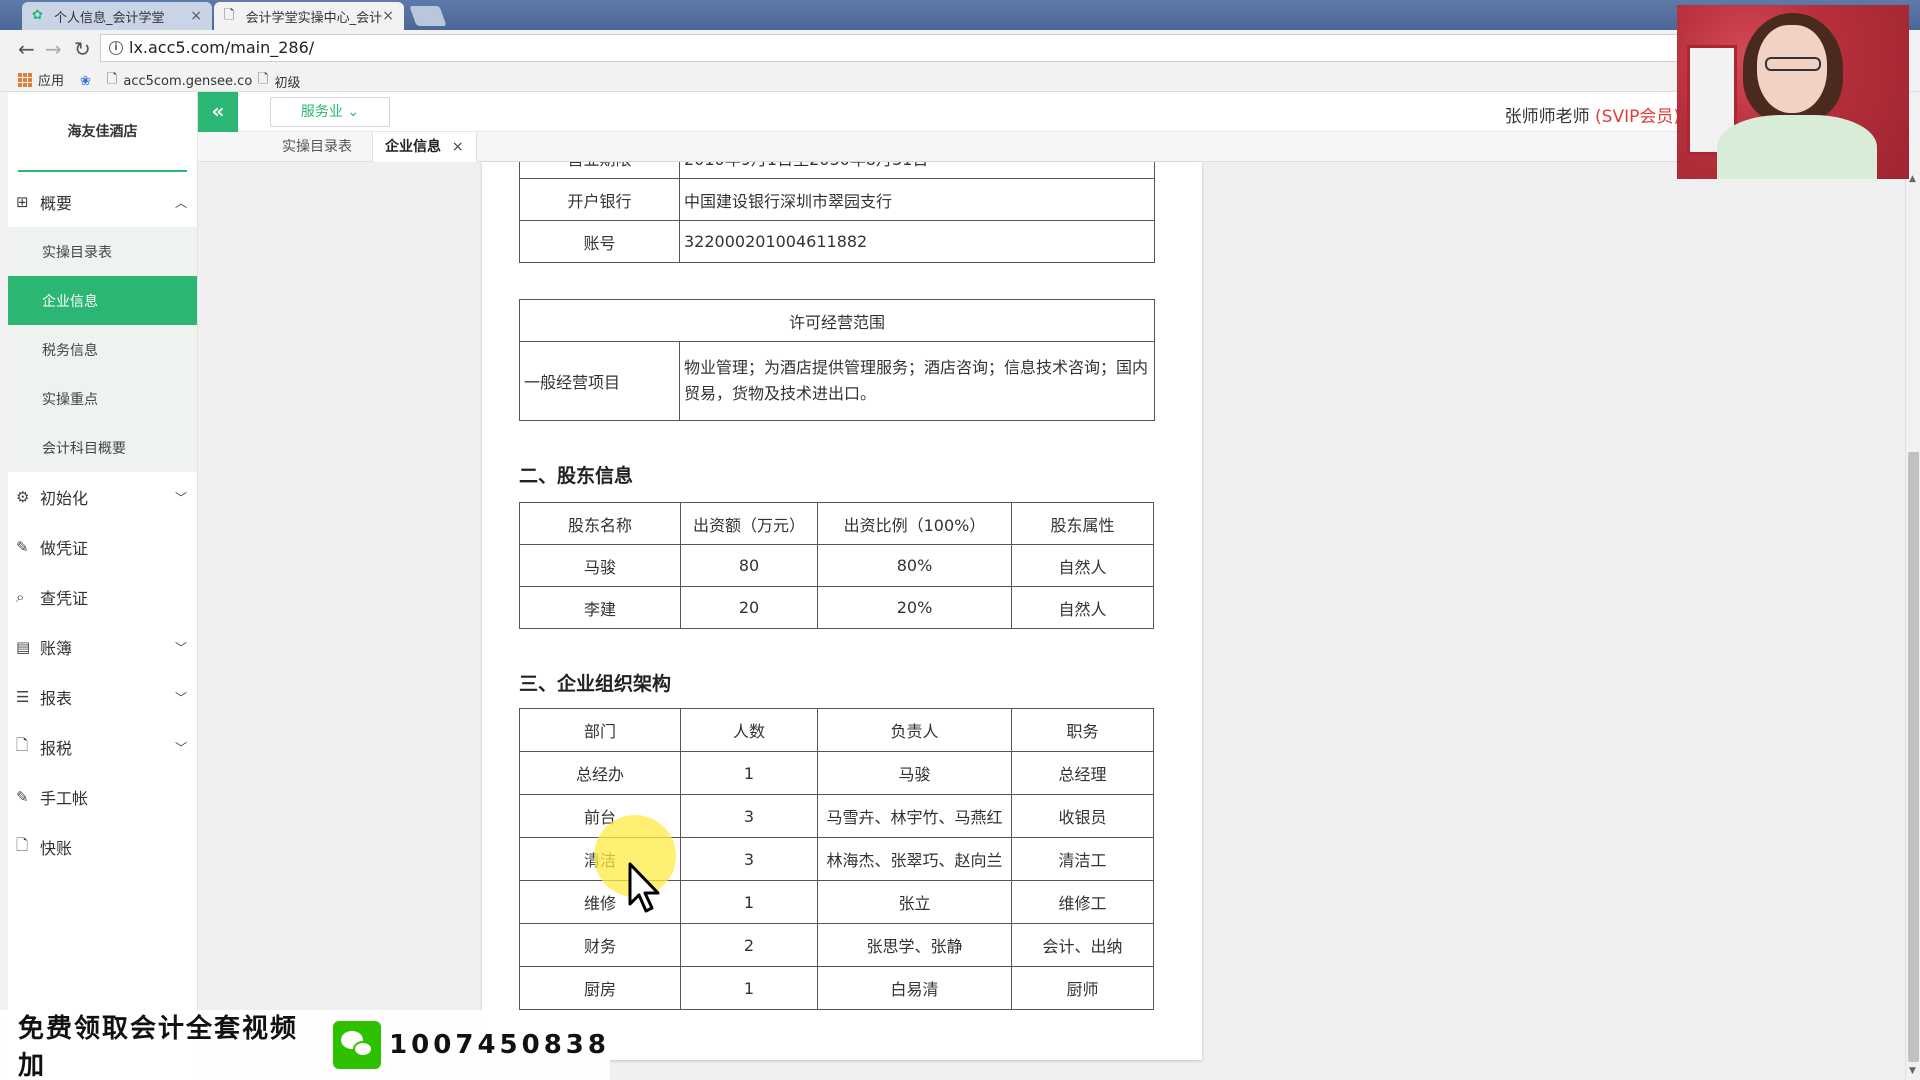 The height and width of the screenshot is (1080, 1920). Describe the element at coordinates (82, 49) in the screenshot. I see `reload-icon: ↻` at that location.